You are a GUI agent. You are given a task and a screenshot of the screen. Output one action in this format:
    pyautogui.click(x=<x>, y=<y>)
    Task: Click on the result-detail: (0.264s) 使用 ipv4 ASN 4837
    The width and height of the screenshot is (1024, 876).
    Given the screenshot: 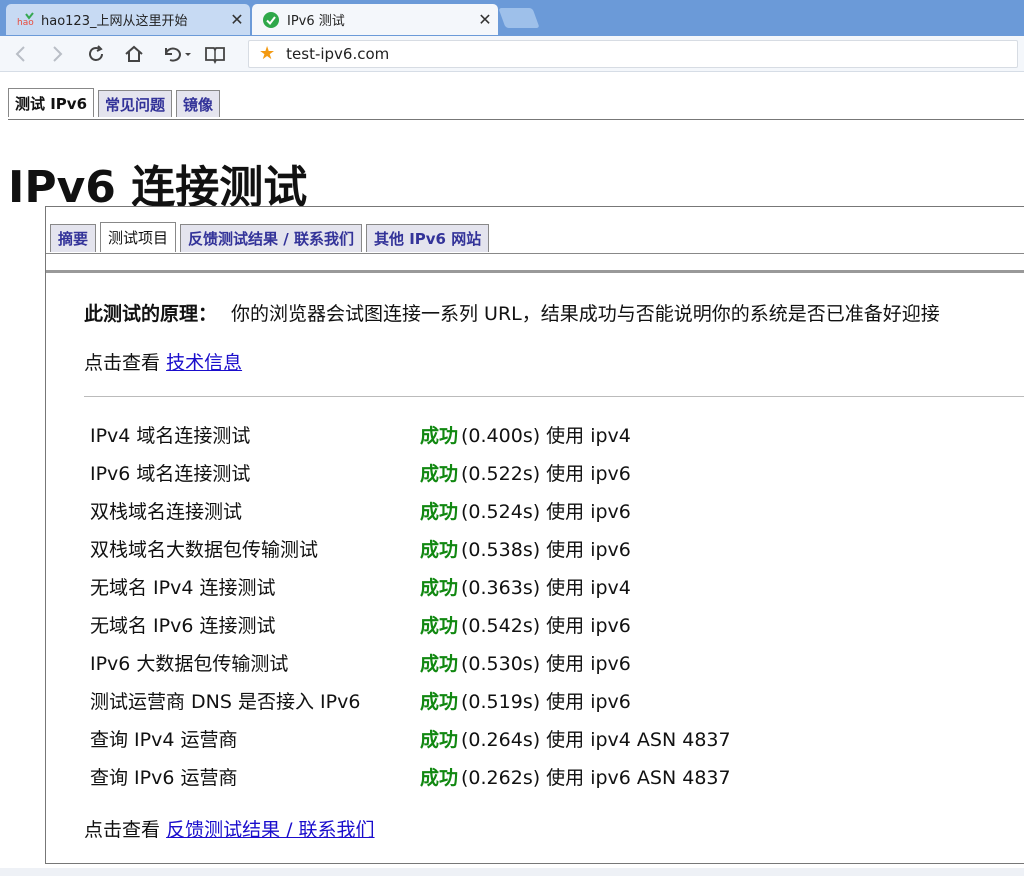 What is the action you would take?
    pyautogui.click(x=596, y=739)
    